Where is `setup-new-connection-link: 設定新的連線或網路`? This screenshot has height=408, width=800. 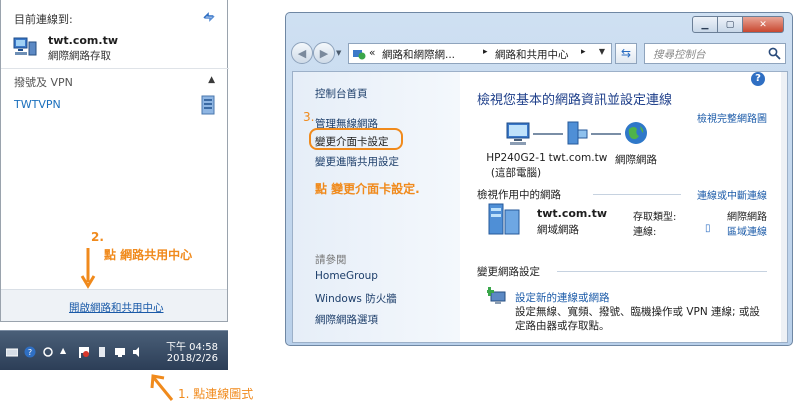
setup-new-connection-link: 設定新的連線或網路 is located at coordinates (562, 297).